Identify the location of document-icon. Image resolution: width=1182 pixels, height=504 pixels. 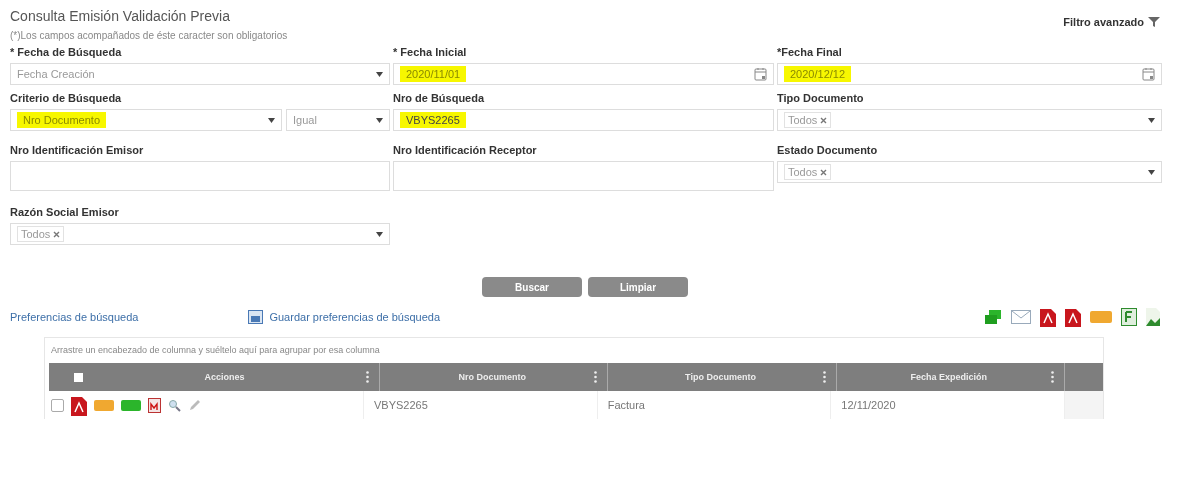
(154, 405).